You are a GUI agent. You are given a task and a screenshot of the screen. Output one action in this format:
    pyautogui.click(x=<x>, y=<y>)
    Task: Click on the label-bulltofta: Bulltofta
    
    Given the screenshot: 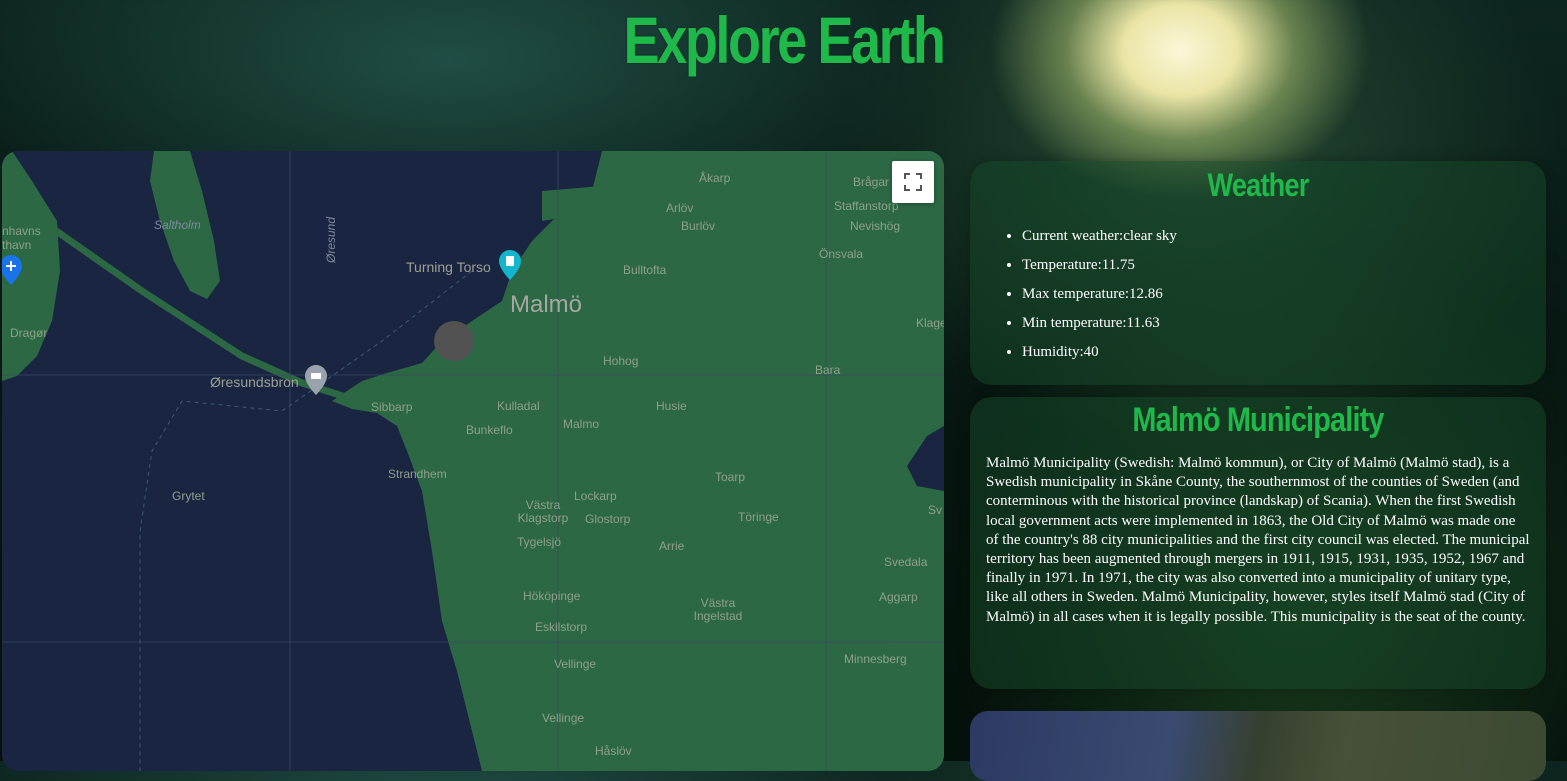 What is the action you would take?
    pyautogui.click(x=645, y=270)
    